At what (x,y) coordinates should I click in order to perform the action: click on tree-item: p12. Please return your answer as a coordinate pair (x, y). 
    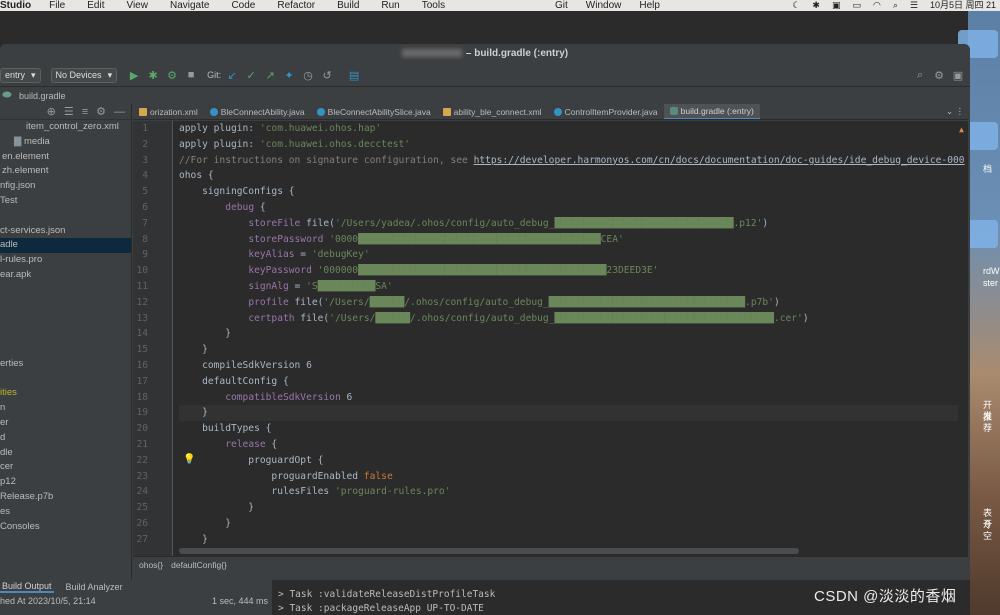
    Looking at the image, I should click on (65, 482).